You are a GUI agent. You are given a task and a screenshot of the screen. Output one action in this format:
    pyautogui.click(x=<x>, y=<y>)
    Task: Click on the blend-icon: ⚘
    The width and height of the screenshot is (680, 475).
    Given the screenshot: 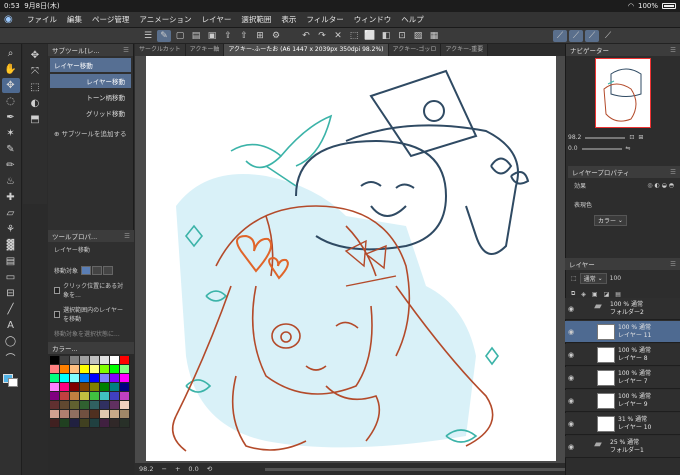 What is the action you would take?
    pyautogui.click(x=11, y=229)
    